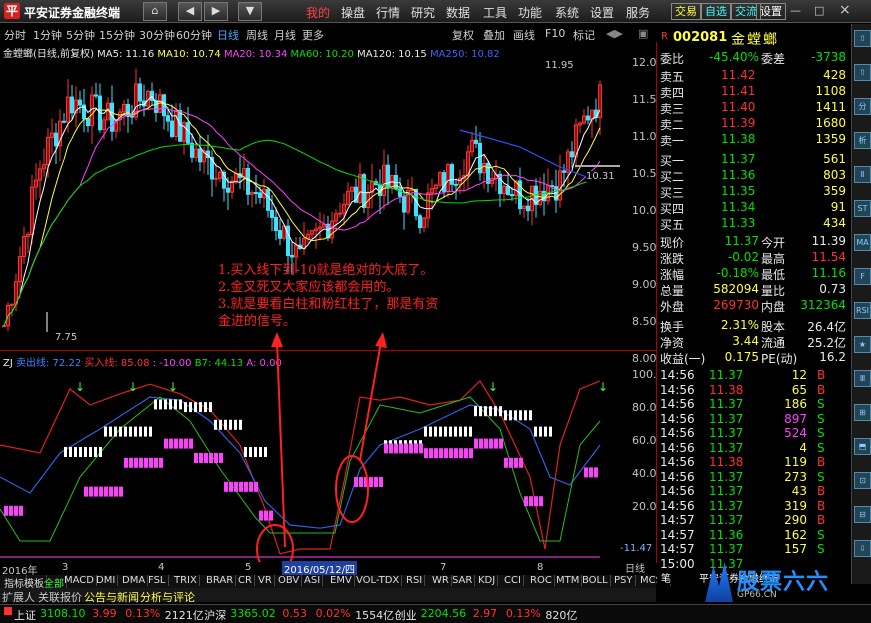 This screenshot has height=623, width=871. What do you see at coordinates (862, 412) in the screenshot?
I see `sidebar-tool-icon: ⊞` at bounding box center [862, 412].